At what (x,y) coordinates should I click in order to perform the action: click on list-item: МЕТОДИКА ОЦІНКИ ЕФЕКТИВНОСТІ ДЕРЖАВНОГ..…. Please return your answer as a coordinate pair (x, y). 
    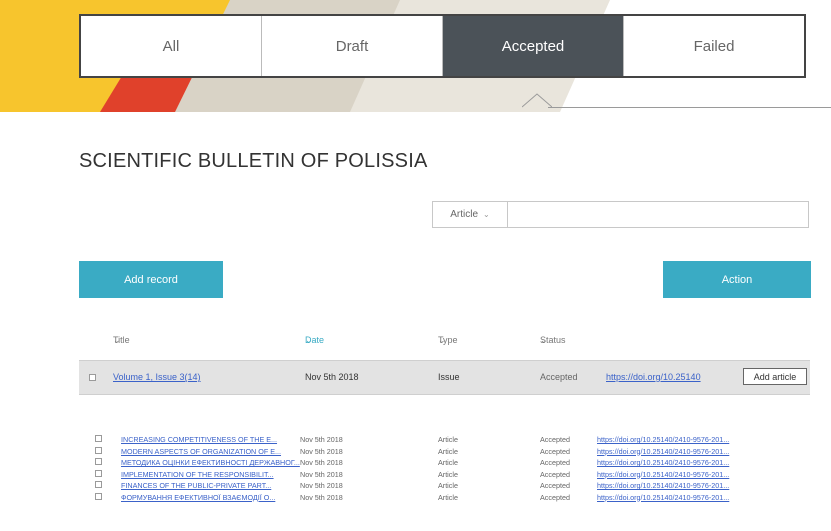
    Looking at the image, I should click on (415, 462).